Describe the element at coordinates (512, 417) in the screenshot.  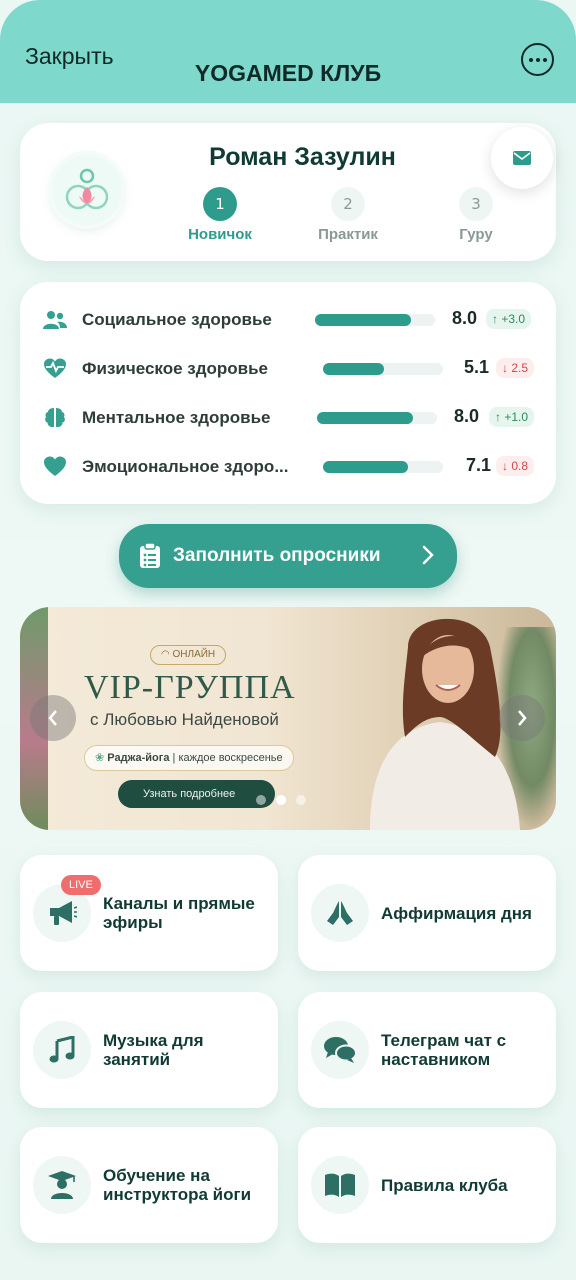
I see `health-delta: ↑ +1.0` at that location.